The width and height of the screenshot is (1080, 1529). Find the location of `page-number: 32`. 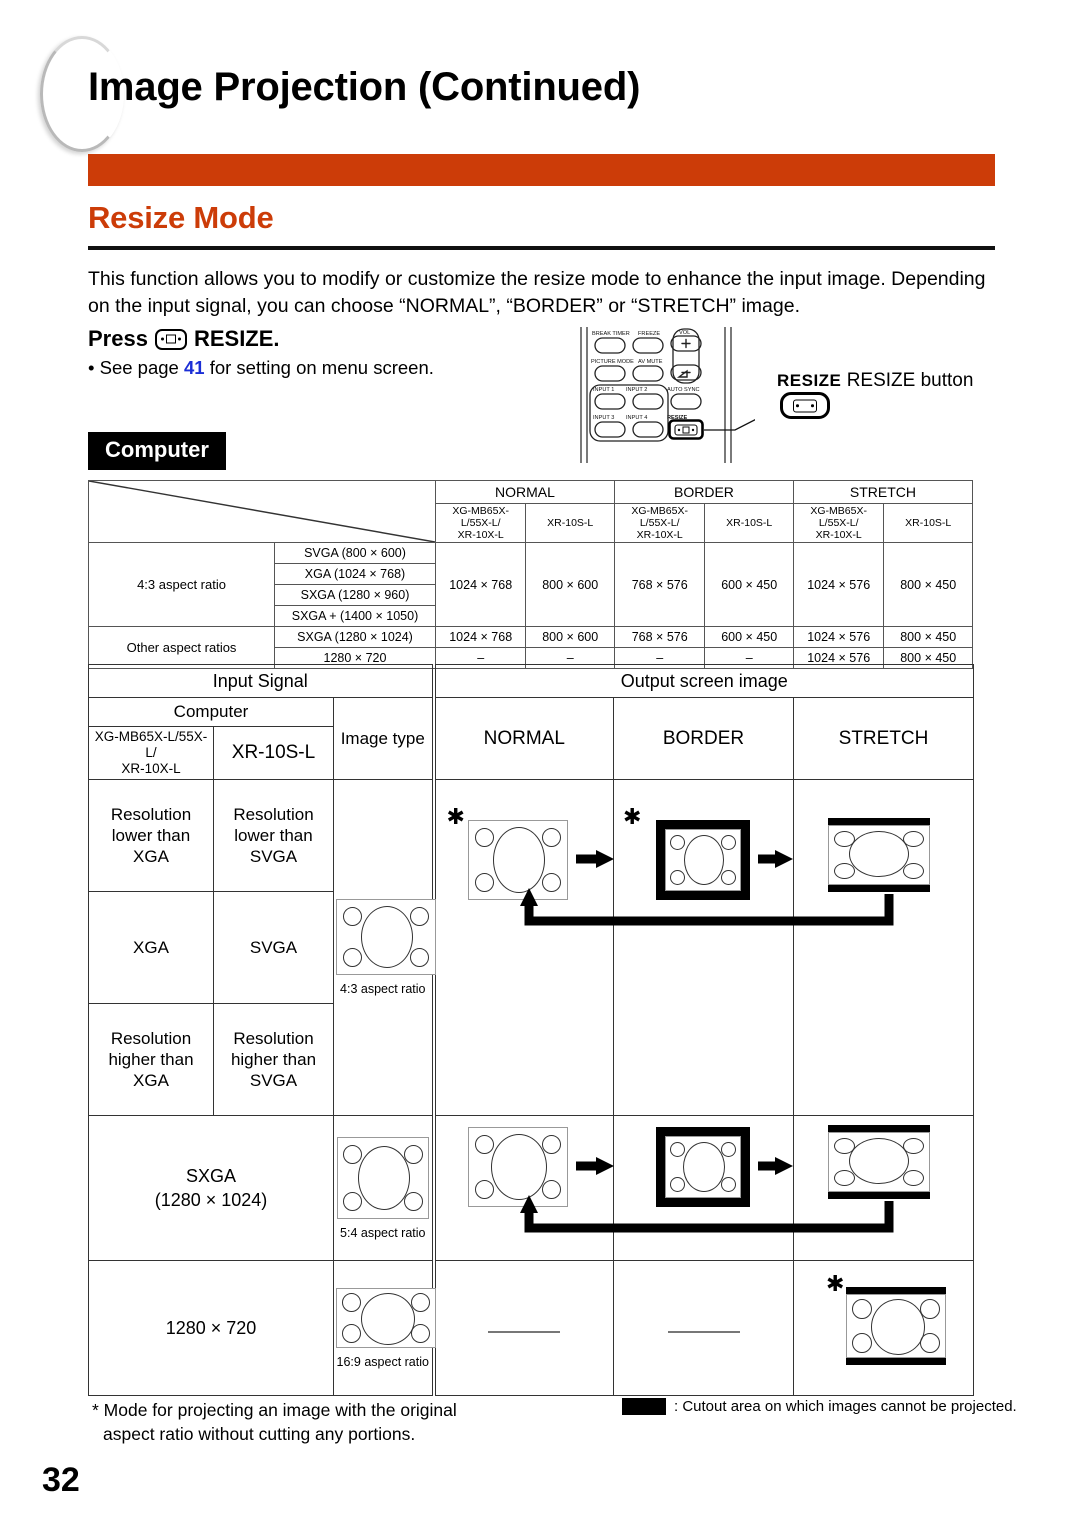

page-number: 32 is located at coordinates (61, 1480).